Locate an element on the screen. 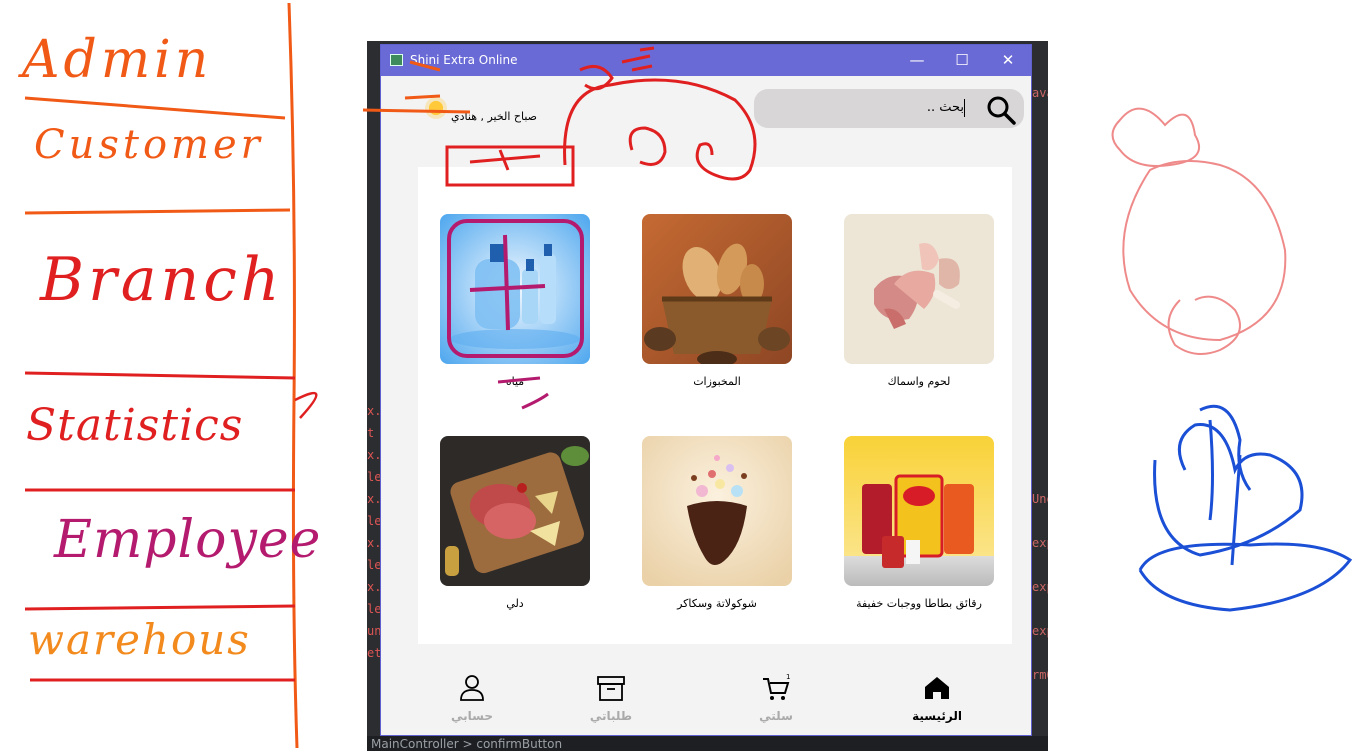 The width and height of the screenshot is (1354, 751). tab-cart: 1 سلتي is located at coordinates (776, 698).